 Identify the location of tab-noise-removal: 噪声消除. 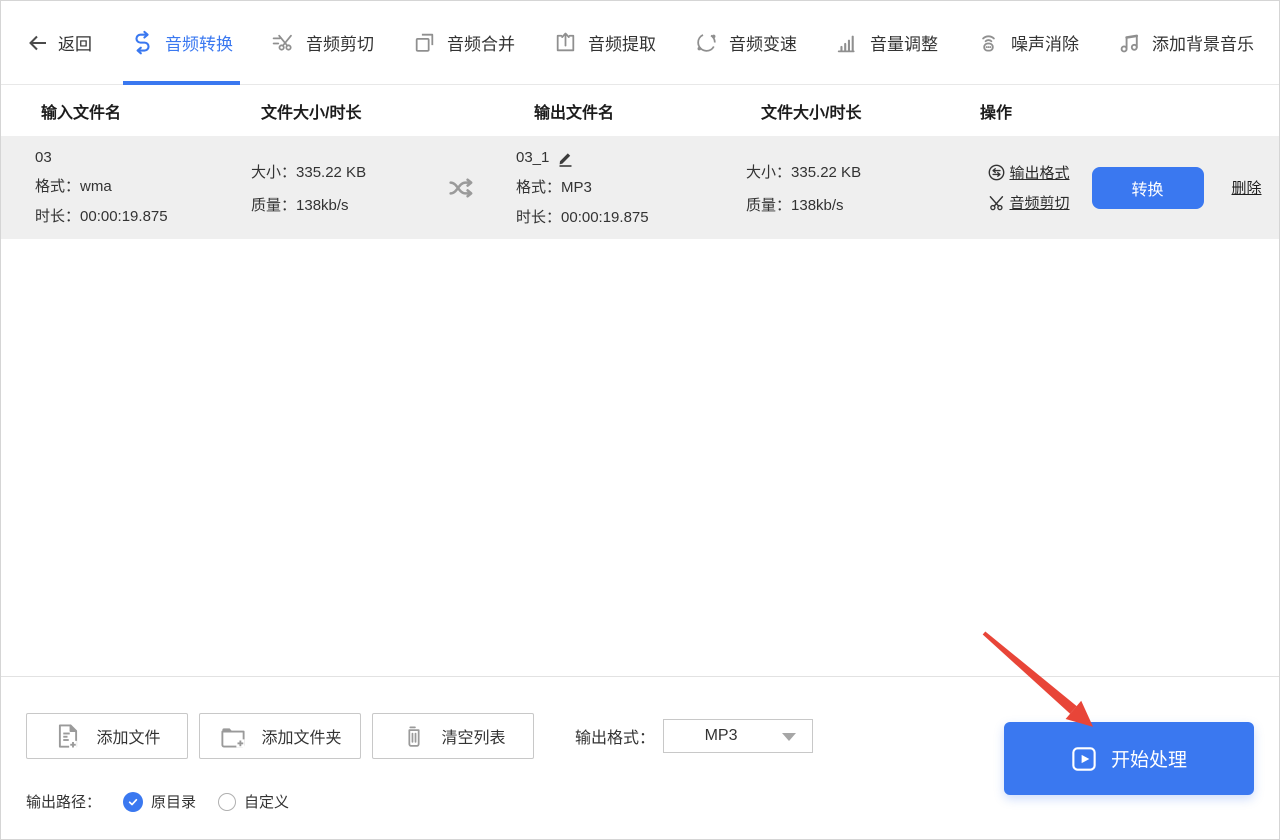
(1027, 43).